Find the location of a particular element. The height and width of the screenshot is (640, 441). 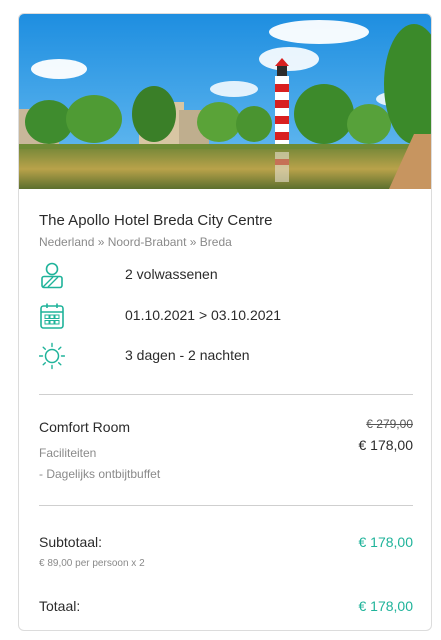

total-value: € 178,00 is located at coordinates (386, 606).